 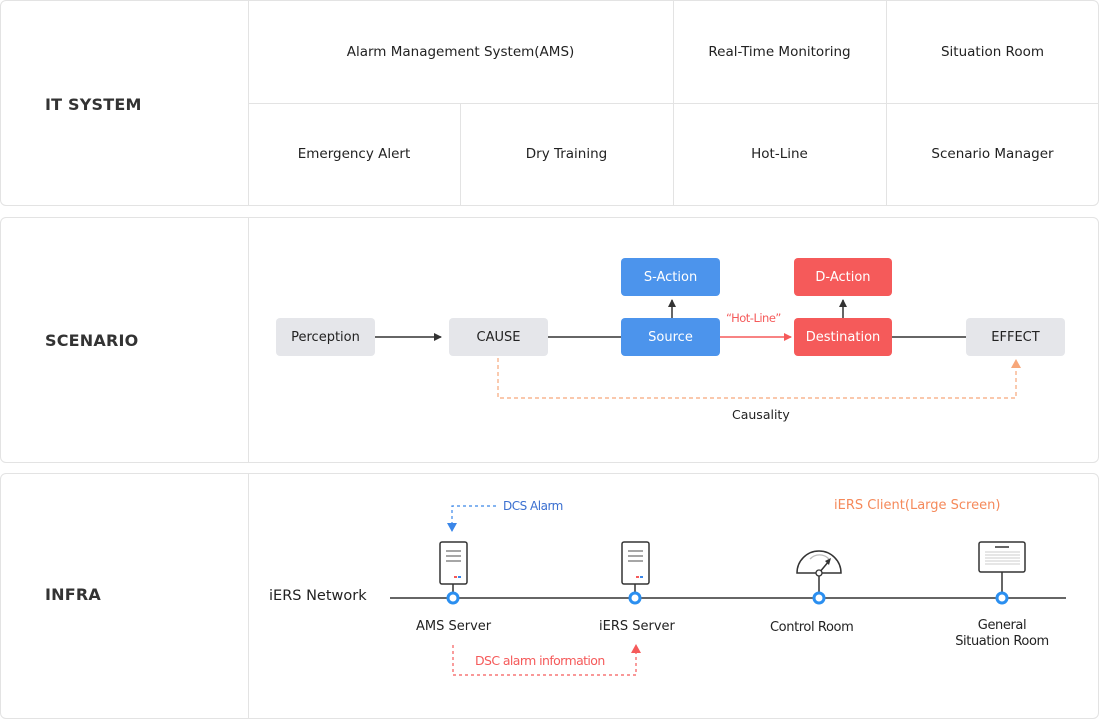 What do you see at coordinates (533, 506) in the screenshot?
I see `dcs-alarm-label: DCS Alarm` at bounding box center [533, 506].